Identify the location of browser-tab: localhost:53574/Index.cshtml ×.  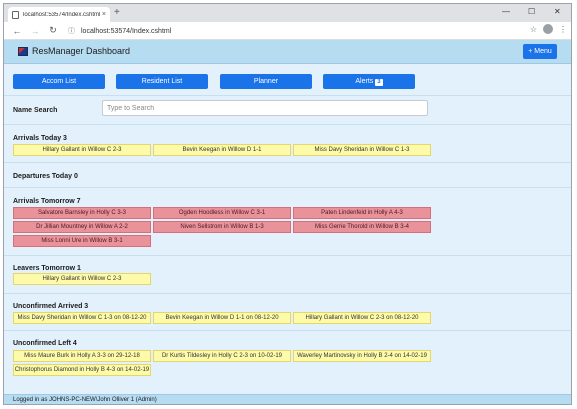
(59, 14).